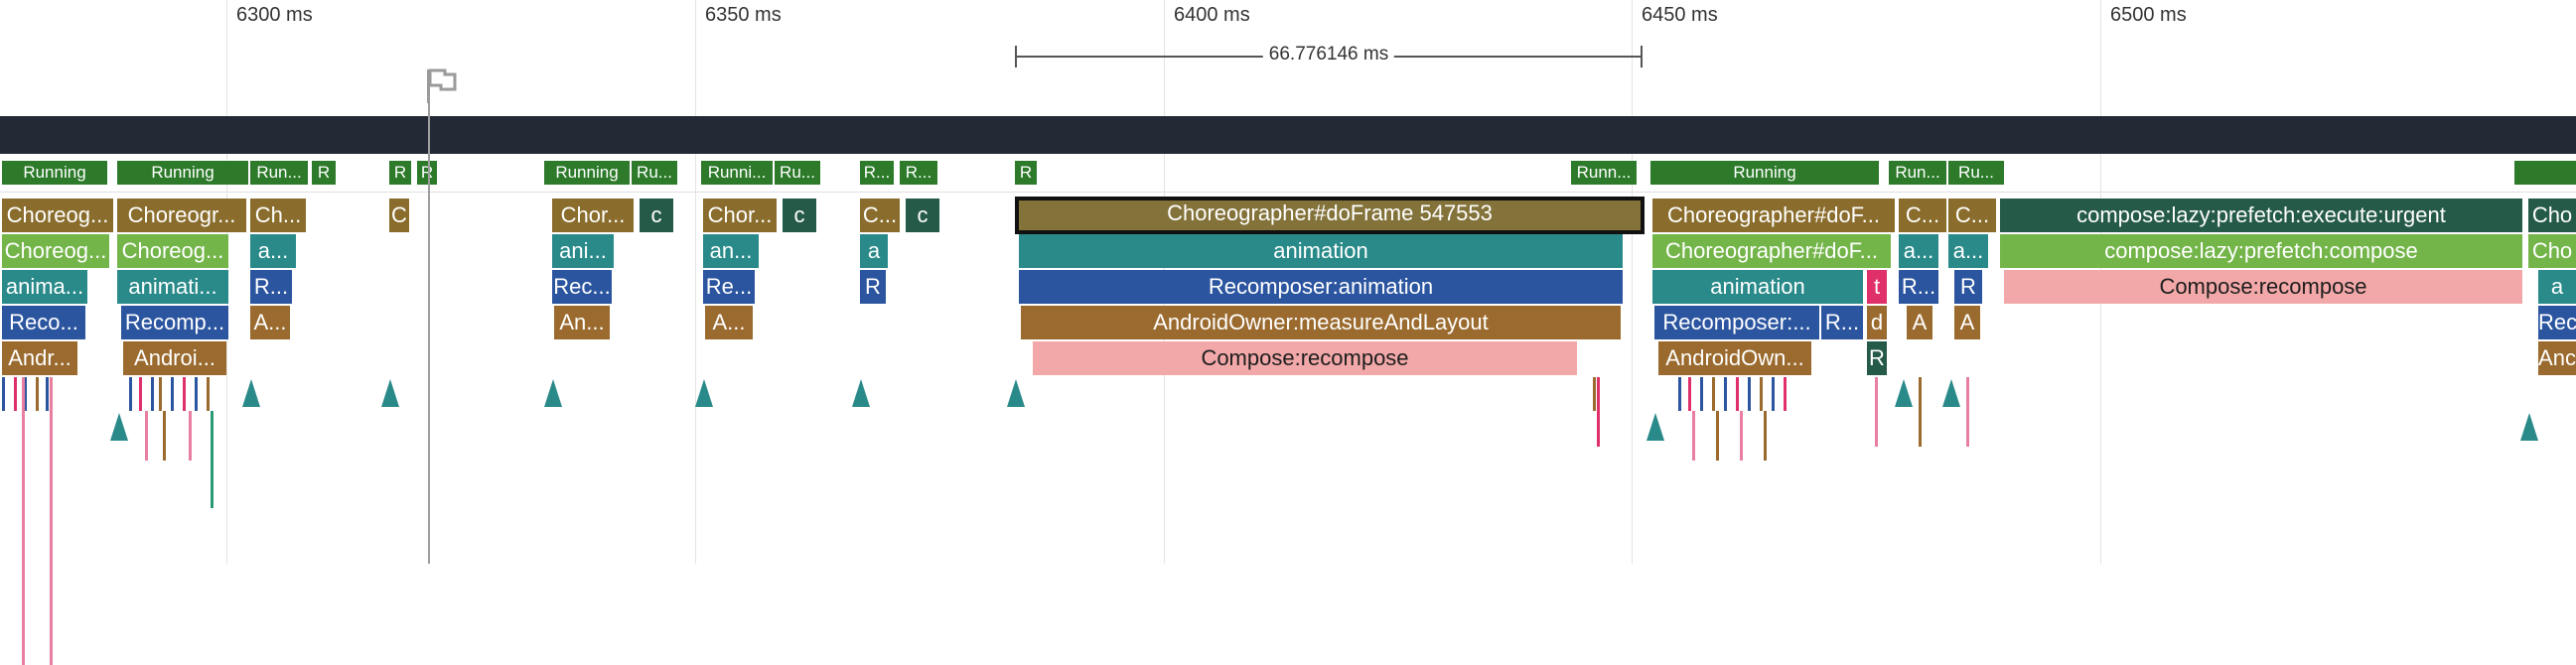 This screenshot has width=2576, height=665. Describe the element at coordinates (1919, 322) in the screenshot. I see `slice-android-owner: A` at that location.